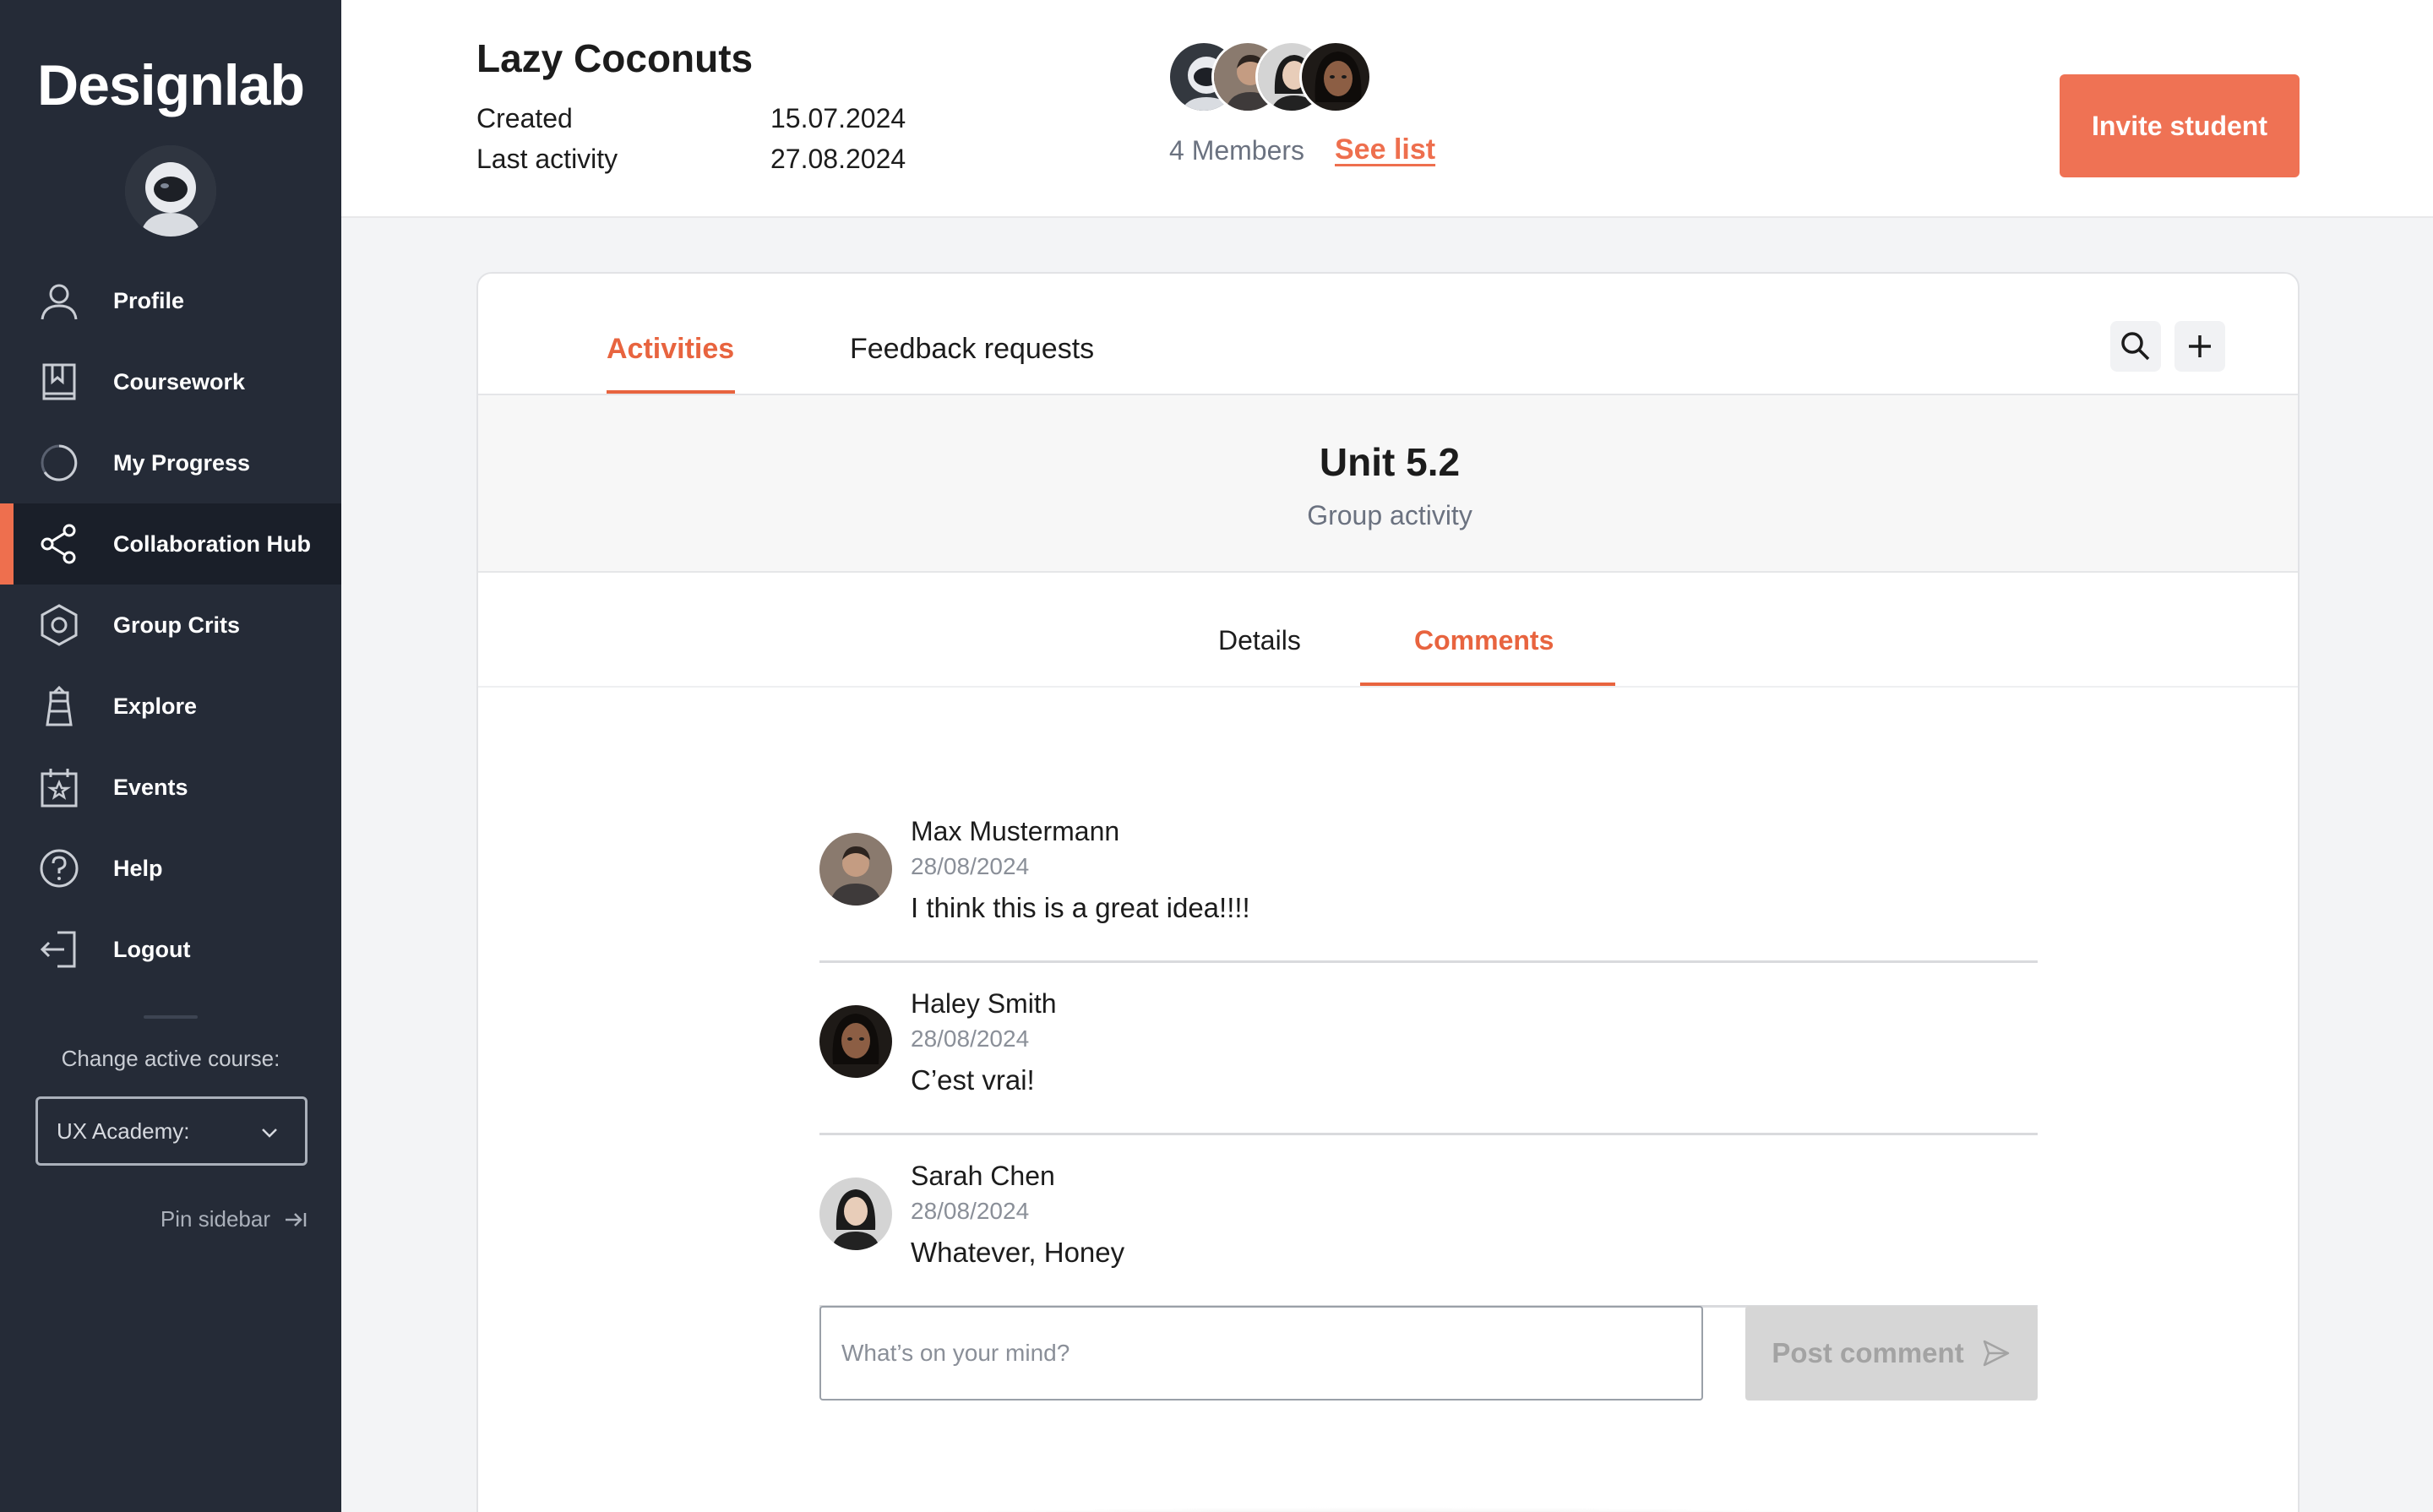 The image size is (2433, 1512). What do you see at coordinates (1016, 831) in the screenshot?
I see `comment-author: Max Mustermann` at bounding box center [1016, 831].